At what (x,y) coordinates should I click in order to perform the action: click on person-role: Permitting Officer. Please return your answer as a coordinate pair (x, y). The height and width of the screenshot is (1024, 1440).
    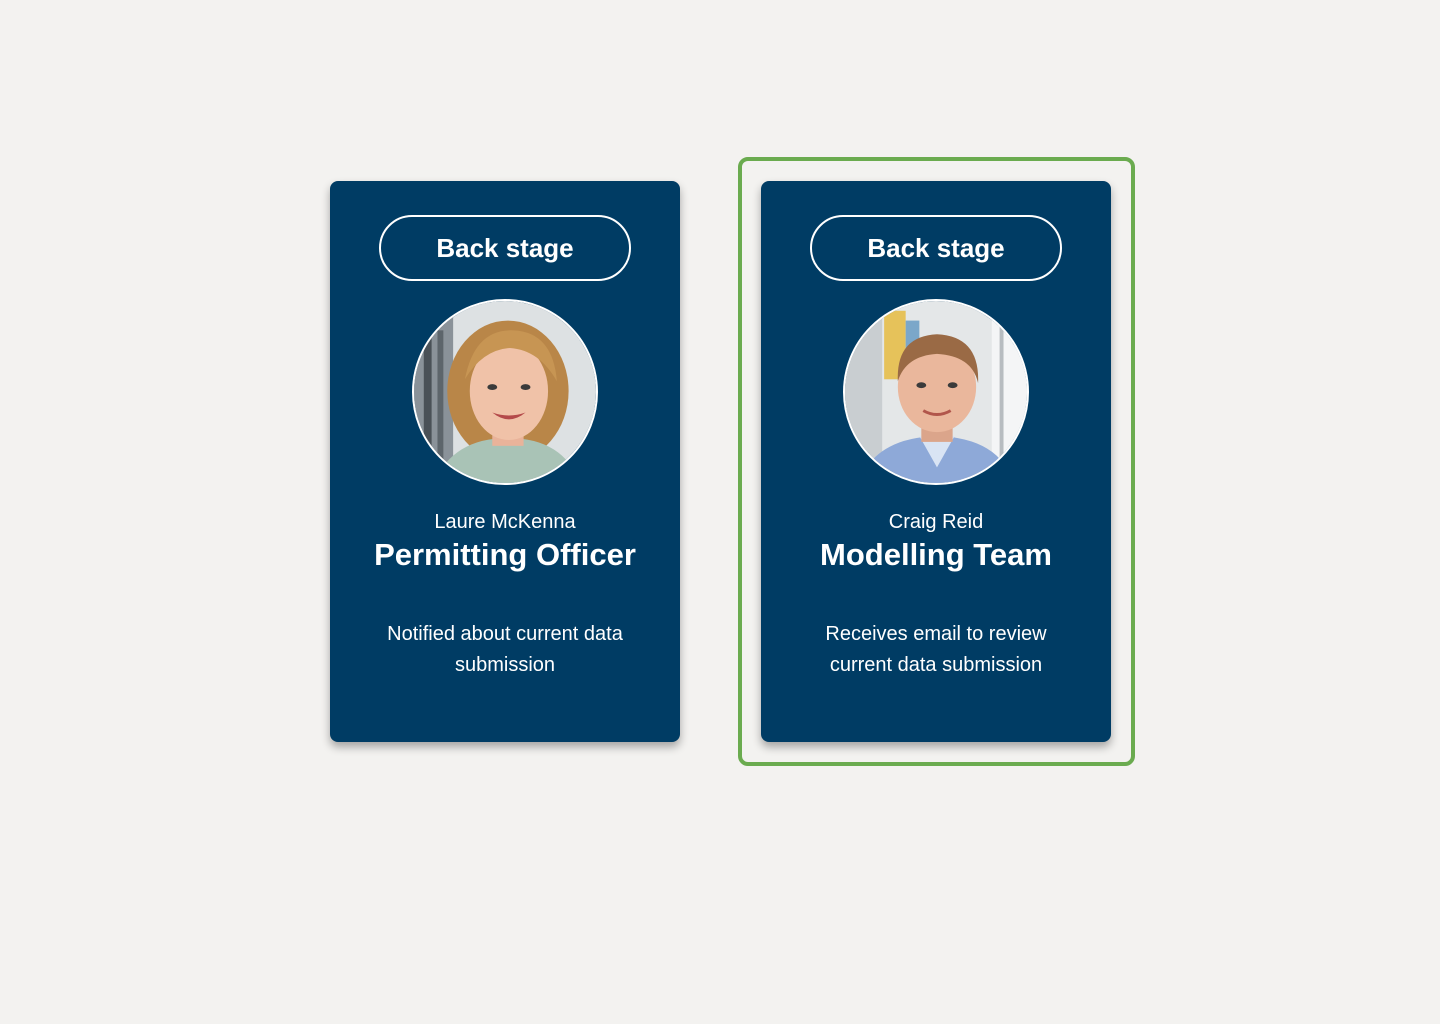
    Looking at the image, I should click on (505, 554).